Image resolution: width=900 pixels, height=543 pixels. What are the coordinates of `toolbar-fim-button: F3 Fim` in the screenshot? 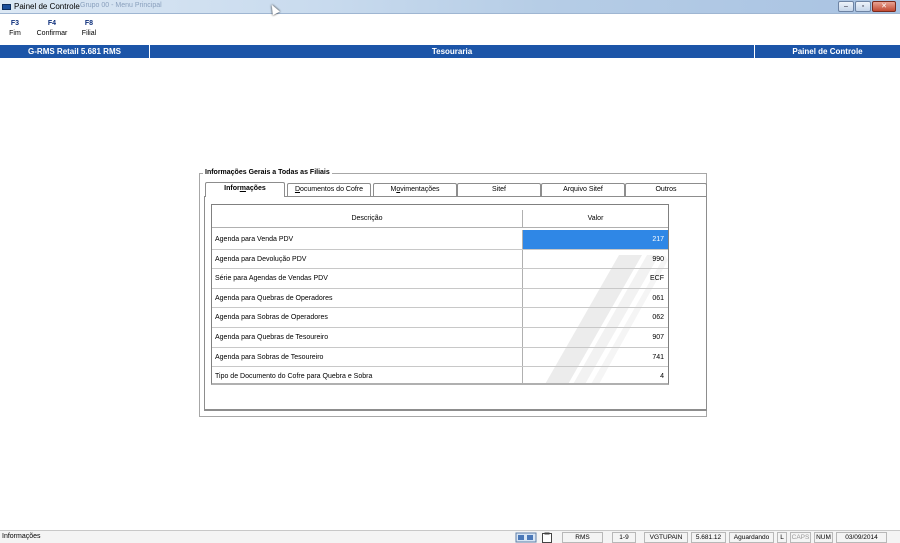 It's located at (15, 29).